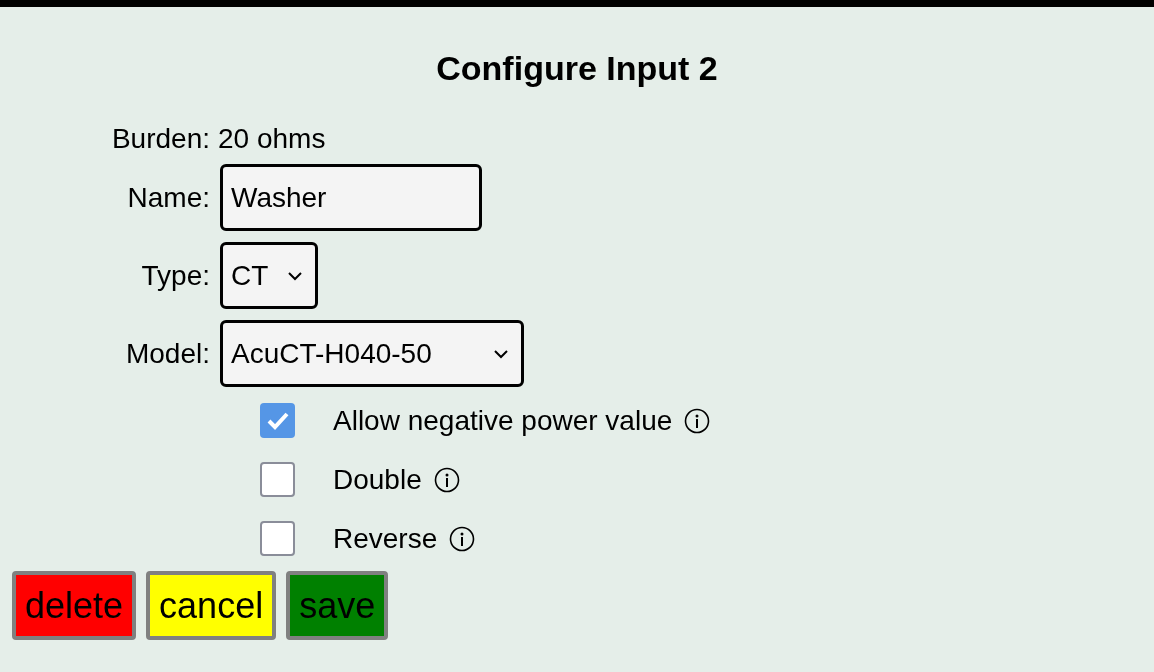 The height and width of the screenshot is (672, 1154). Describe the element at coordinates (503, 420) in the screenshot. I see `checkbox-label: Allow negative power value` at that location.